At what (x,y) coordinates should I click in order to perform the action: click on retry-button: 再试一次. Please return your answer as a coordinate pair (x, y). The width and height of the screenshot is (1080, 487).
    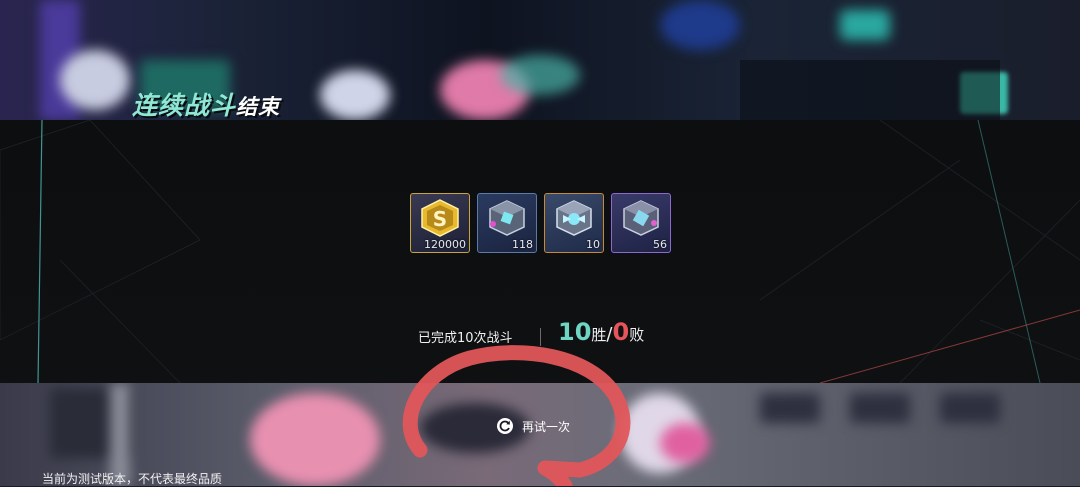
    Looking at the image, I should click on (533, 426).